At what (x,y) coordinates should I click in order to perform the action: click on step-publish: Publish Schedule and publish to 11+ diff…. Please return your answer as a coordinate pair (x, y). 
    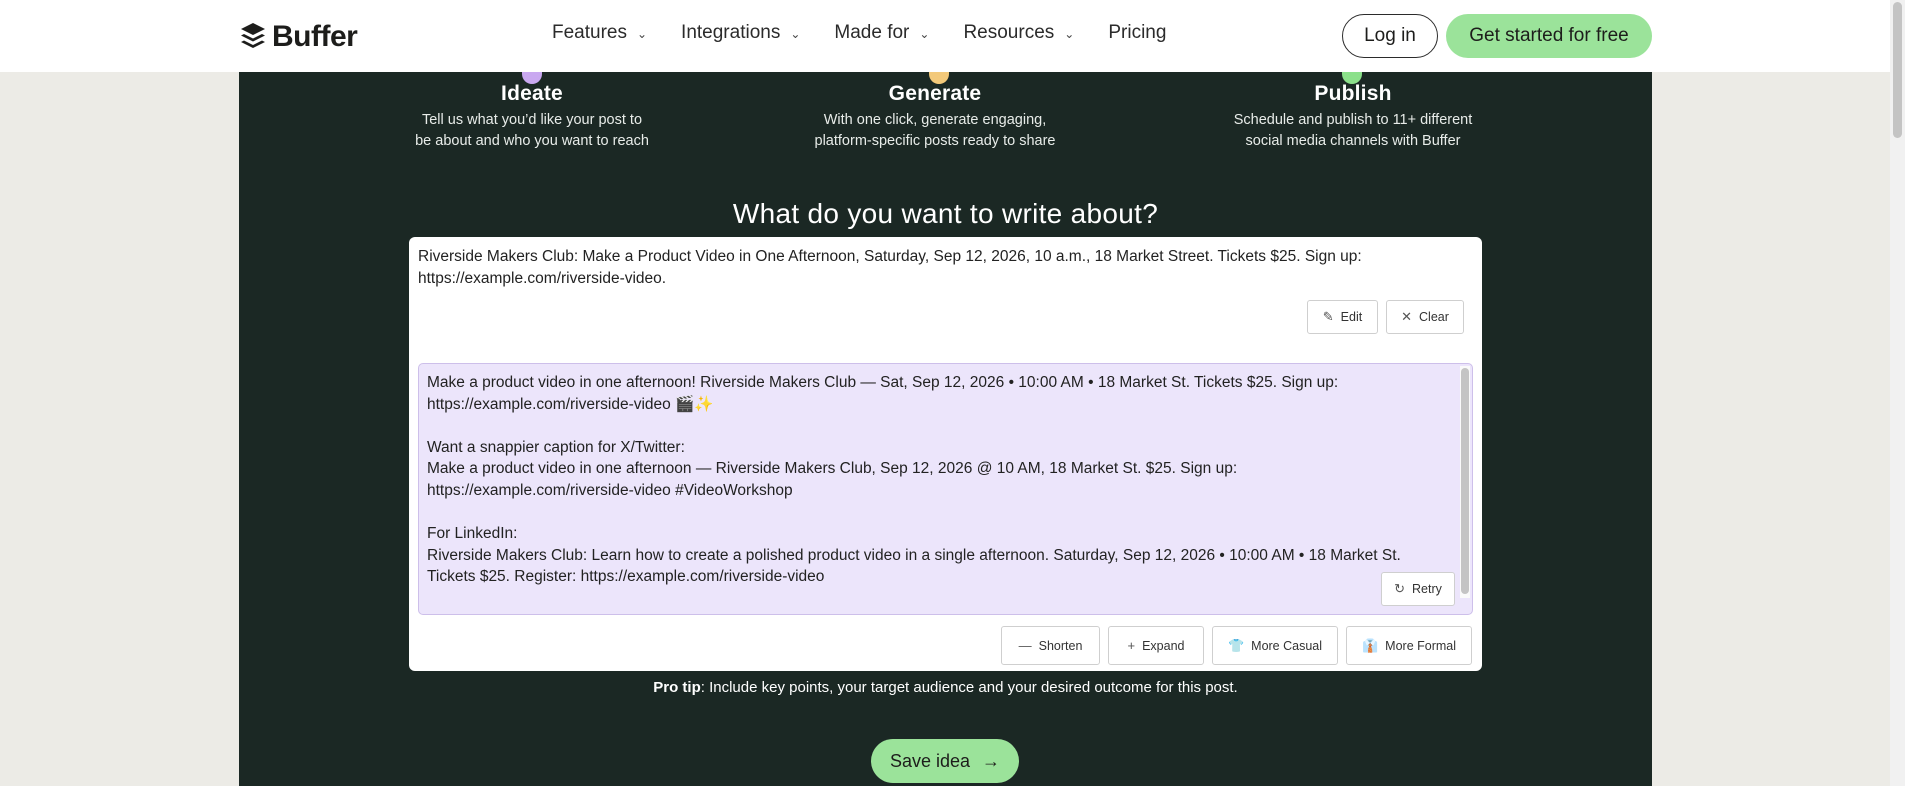
    Looking at the image, I should click on (1353, 117).